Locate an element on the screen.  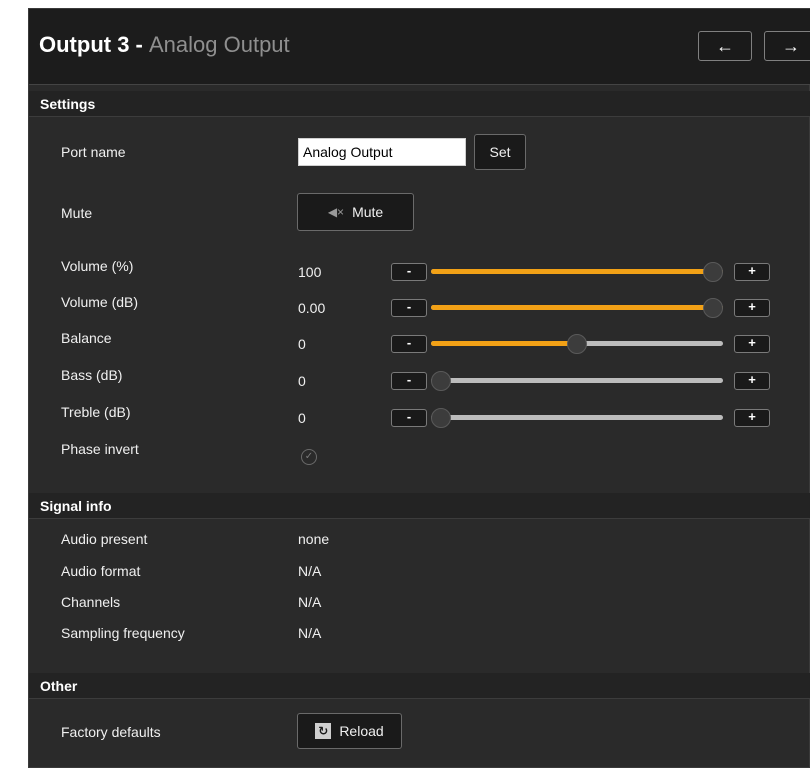
volume-percent-label: Volume (%) is located at coordinates (97, 266).